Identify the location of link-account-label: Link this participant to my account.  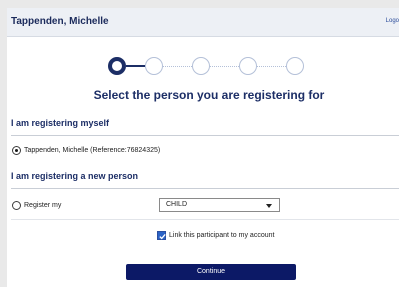
(222, 235).